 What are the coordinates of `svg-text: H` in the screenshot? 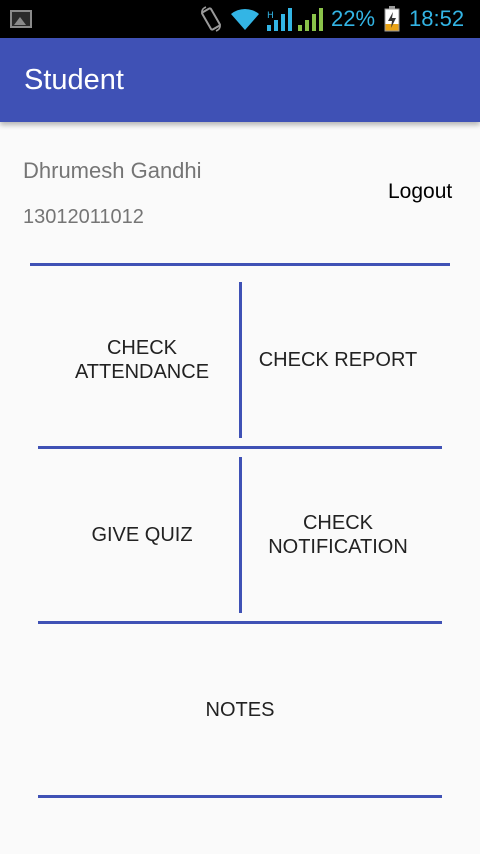 It's located at (270, 16).